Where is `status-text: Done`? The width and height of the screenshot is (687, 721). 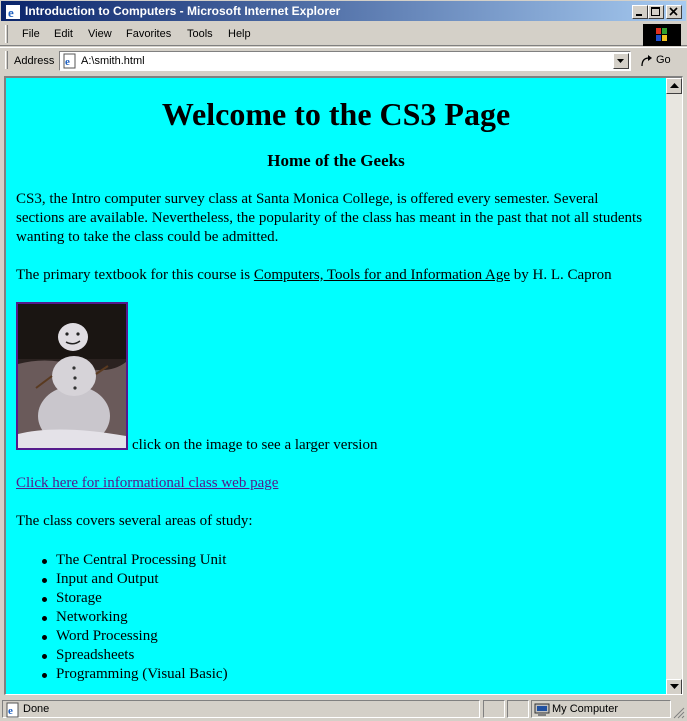
status-text: Done is located at coordinates (36, 709).